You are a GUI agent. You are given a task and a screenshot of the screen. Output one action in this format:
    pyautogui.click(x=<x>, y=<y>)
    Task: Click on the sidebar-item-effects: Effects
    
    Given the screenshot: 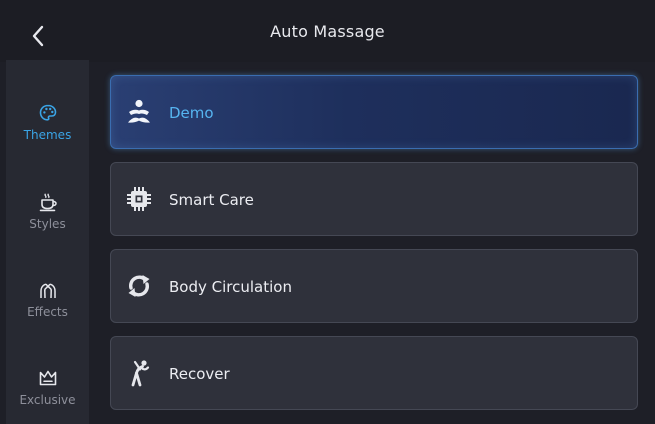 What is the action you would take?
    pyautogui.click(x=47, y=299)
    